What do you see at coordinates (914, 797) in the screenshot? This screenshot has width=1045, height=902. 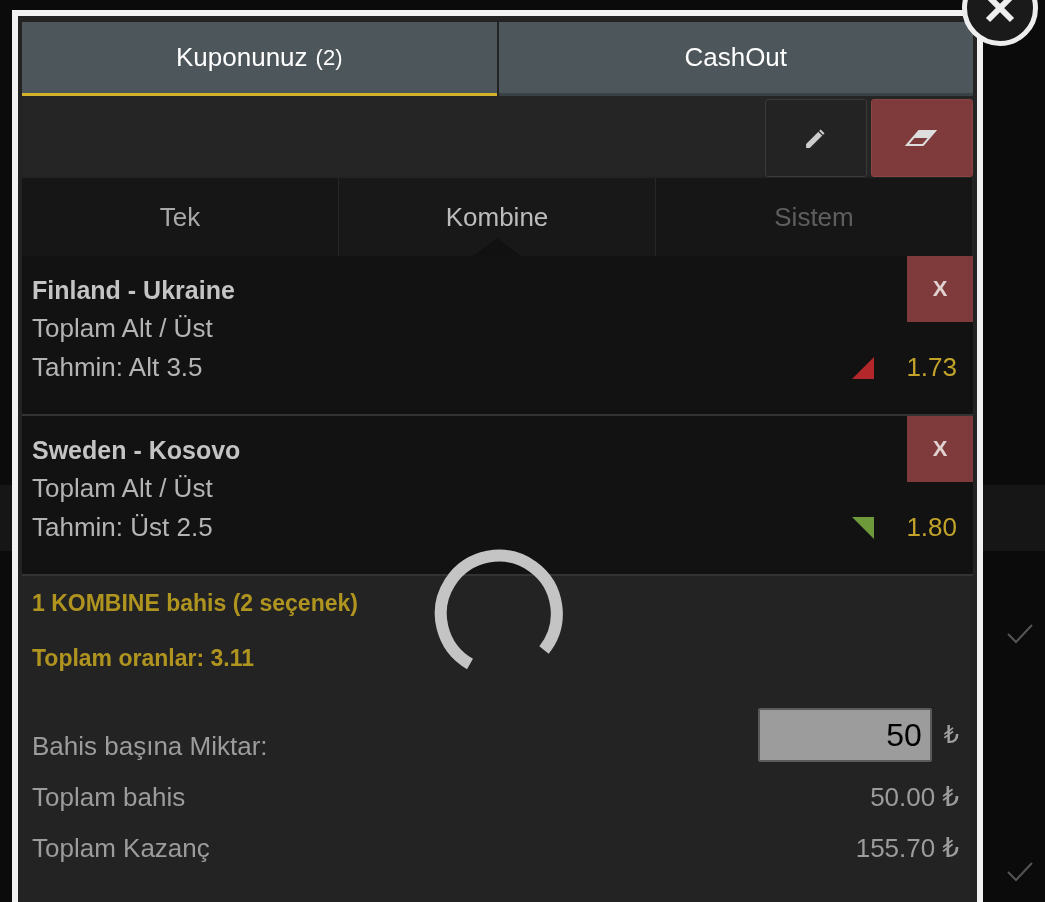 I see `summary-value: 50.00 ₺` at bounding box center [914, 797].